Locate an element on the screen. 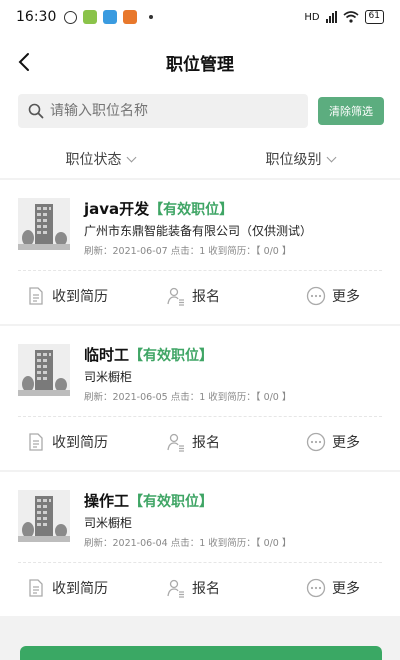 This screenshot has height=660, width=400. job-meta: 刷新：2021-06-04 点击：1 收到简历：【 0/0 】 is located at coordinates (188, 543).